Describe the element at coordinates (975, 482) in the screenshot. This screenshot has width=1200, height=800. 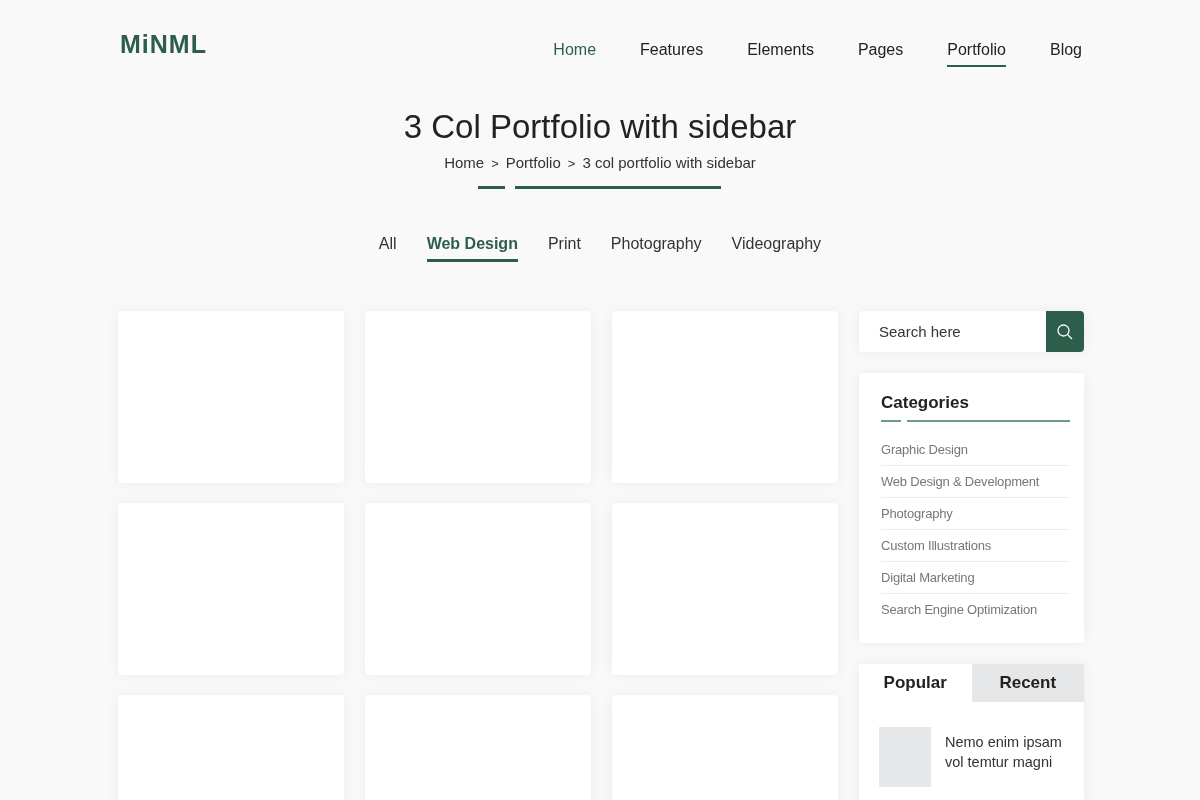
I see `category-link: Web Design & Development` at that location.